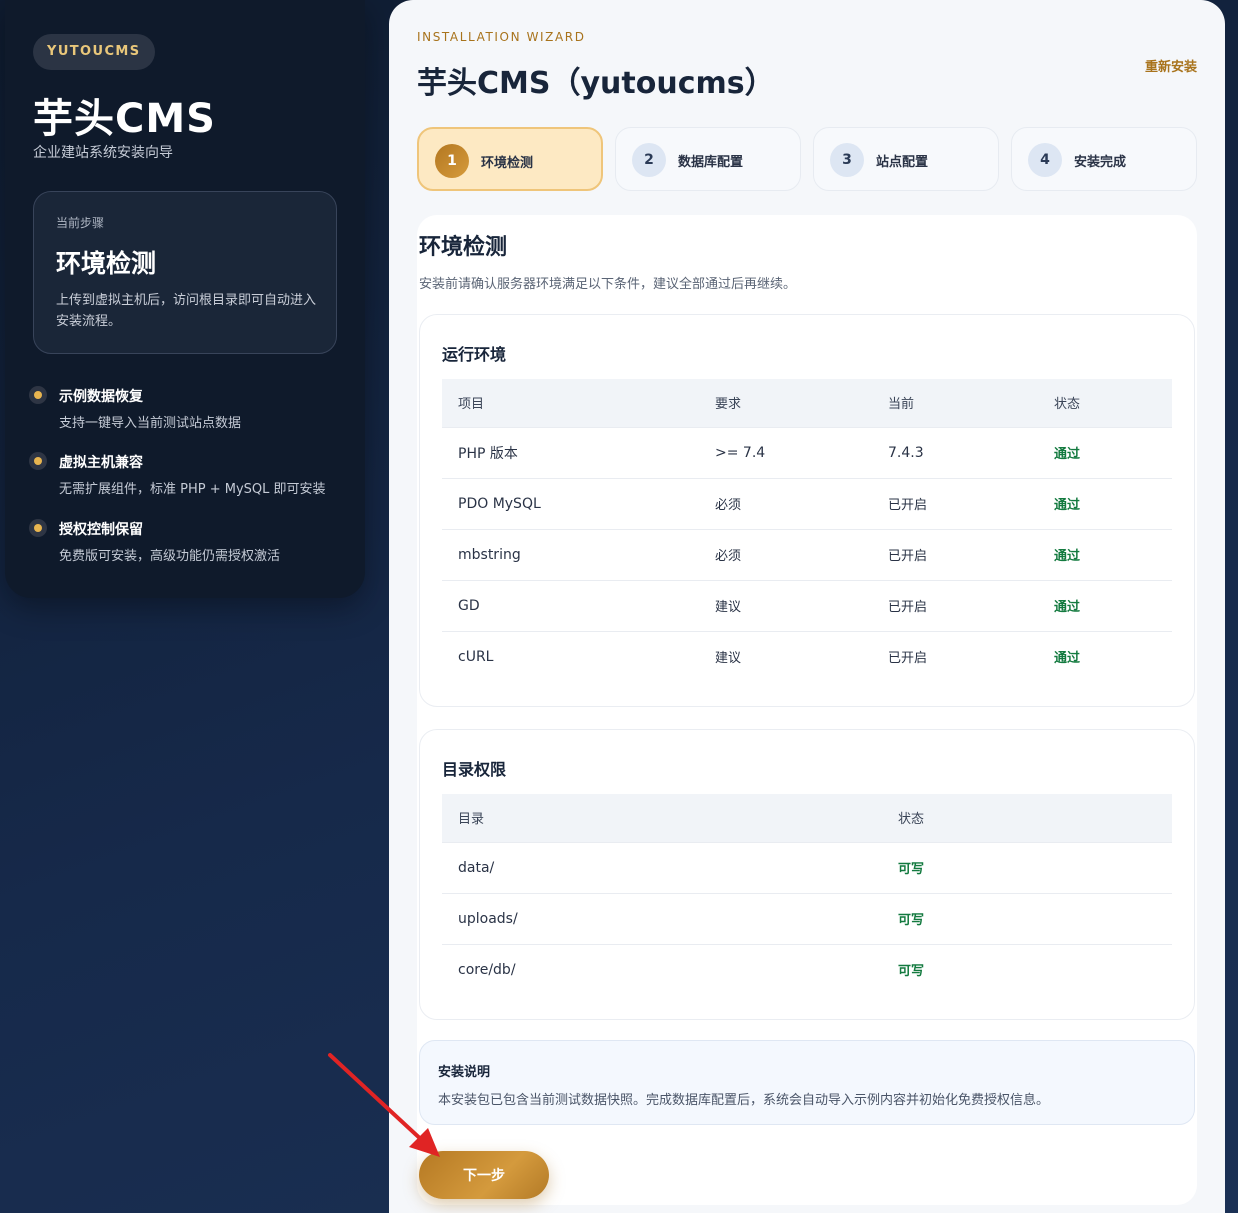  What do you see at coordinates (464, 1072) in the screenshot?
I see `note-title: 安装说明` at bounding box center [464, 1072].